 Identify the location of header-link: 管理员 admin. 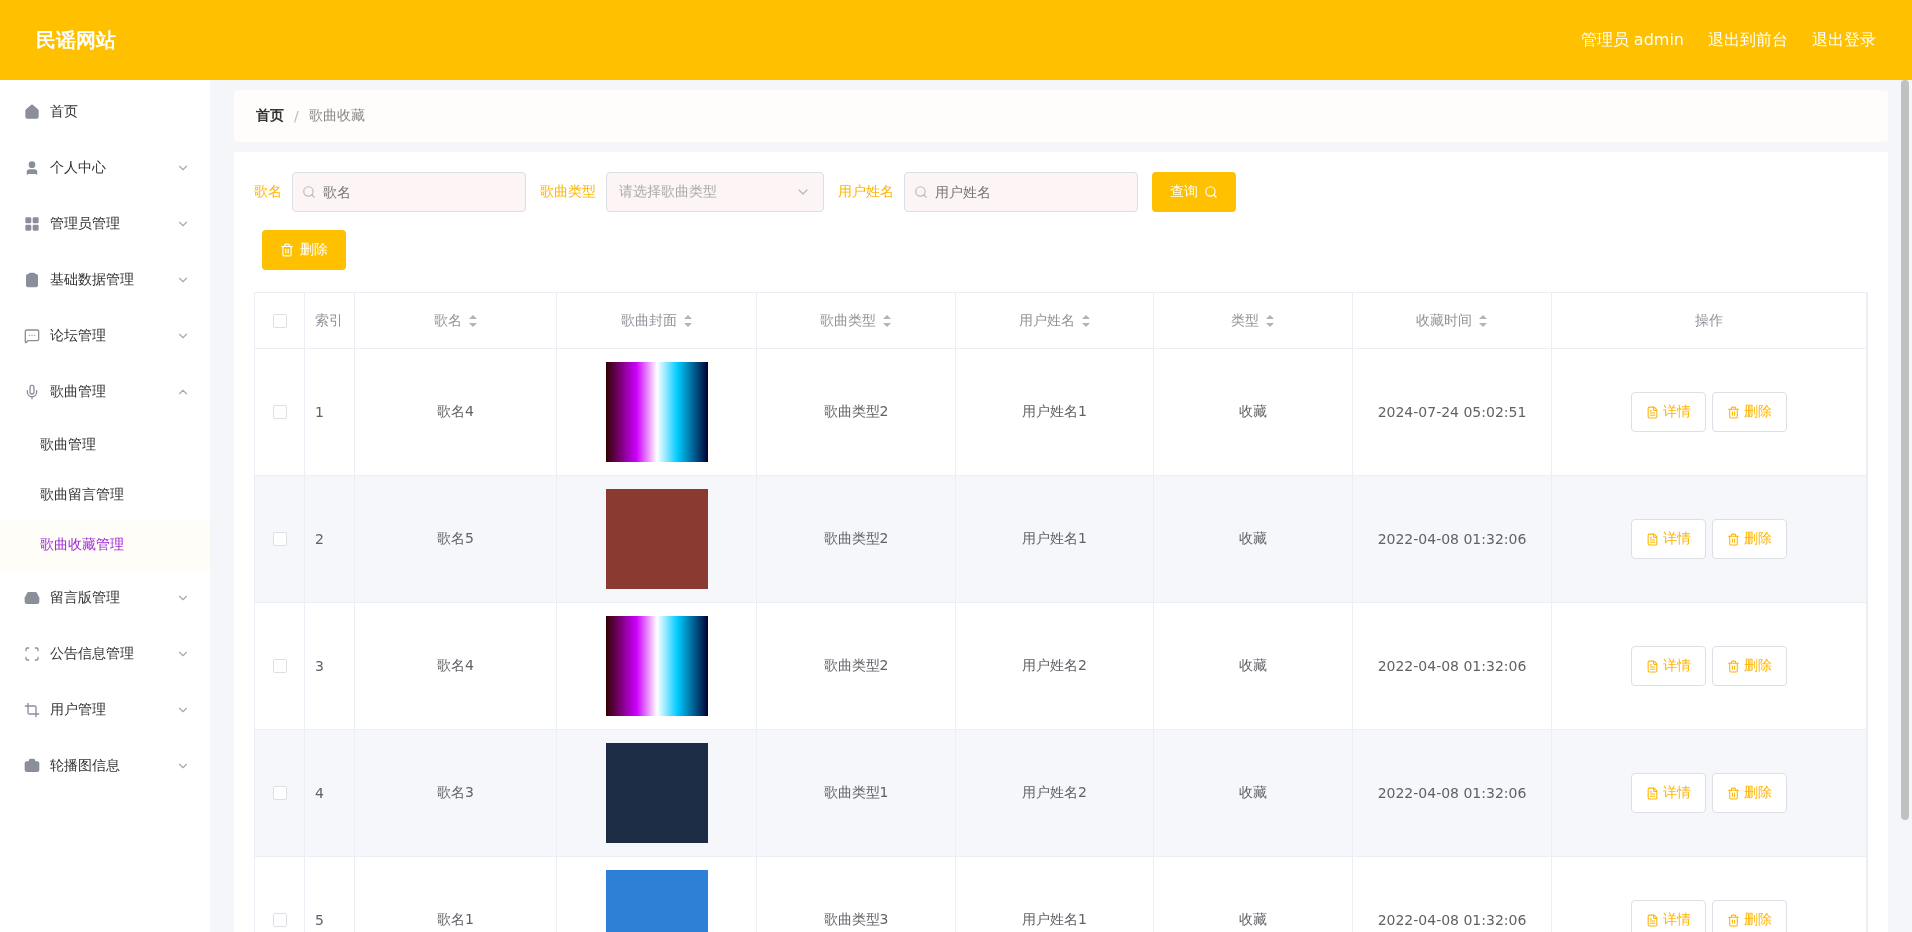
(1632, 40).